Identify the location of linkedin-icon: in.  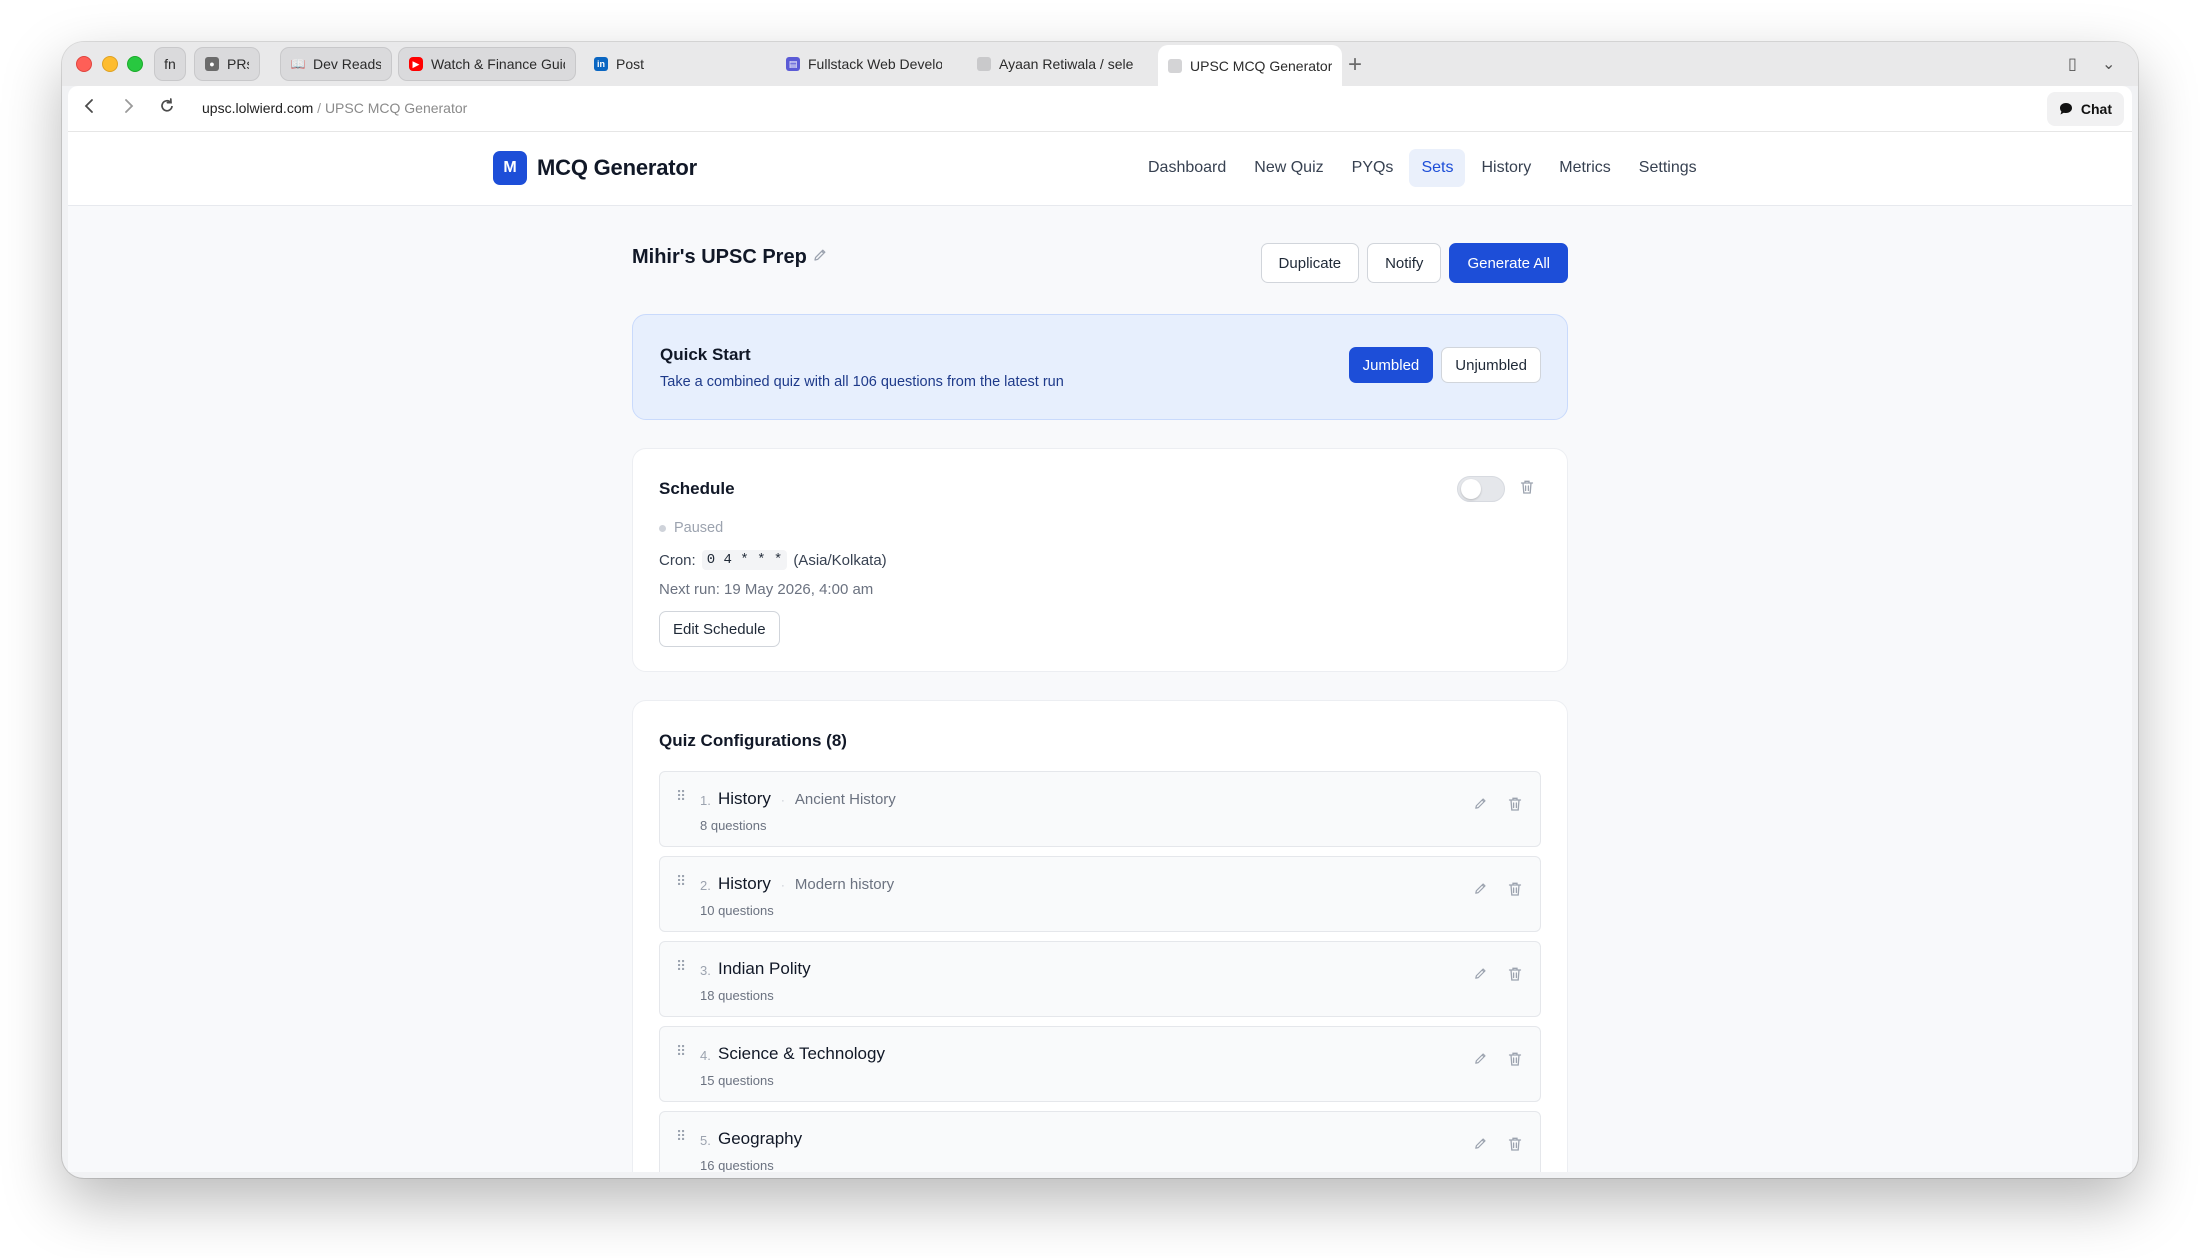
(601, 64).